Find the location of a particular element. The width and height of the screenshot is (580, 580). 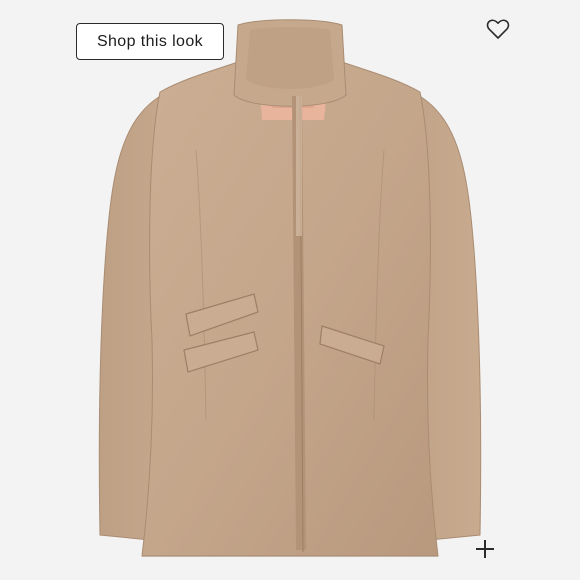

heart-outline-icon is located at coordinates (498, 29).